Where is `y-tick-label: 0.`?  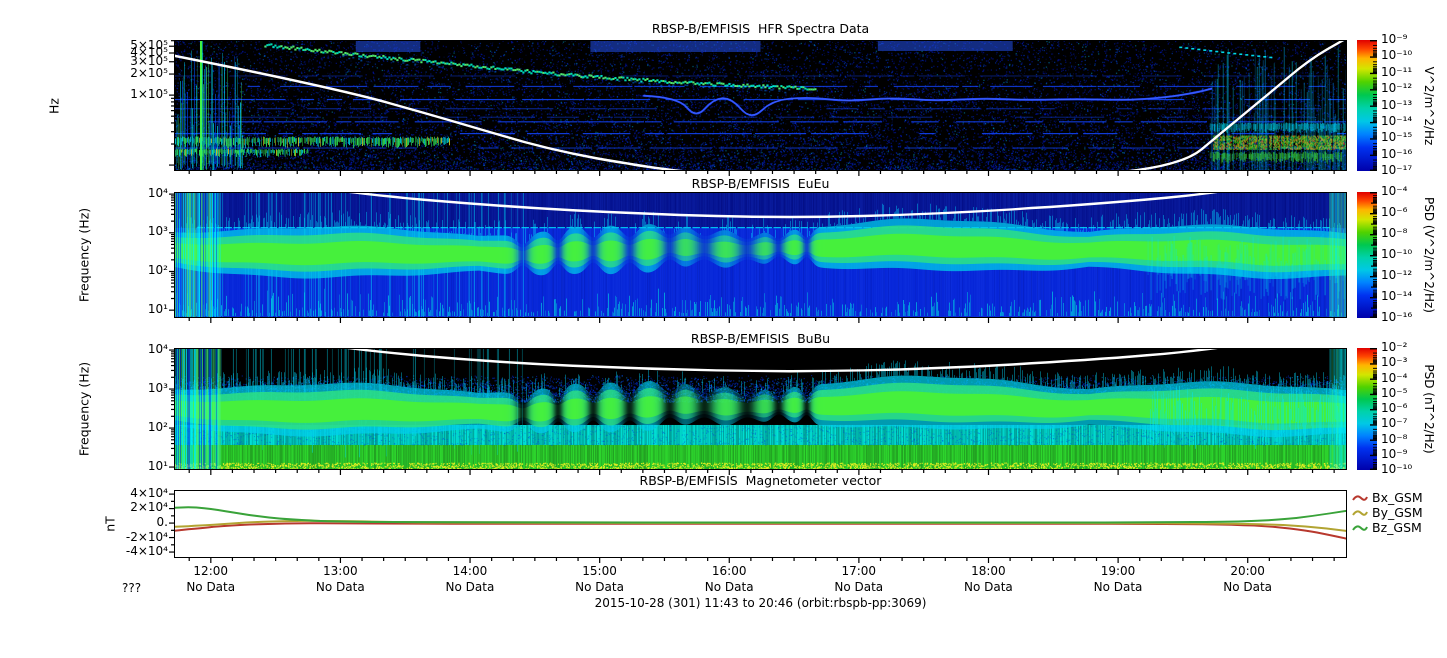 y-tick-label: 0. is located at coordinates (162, 521).